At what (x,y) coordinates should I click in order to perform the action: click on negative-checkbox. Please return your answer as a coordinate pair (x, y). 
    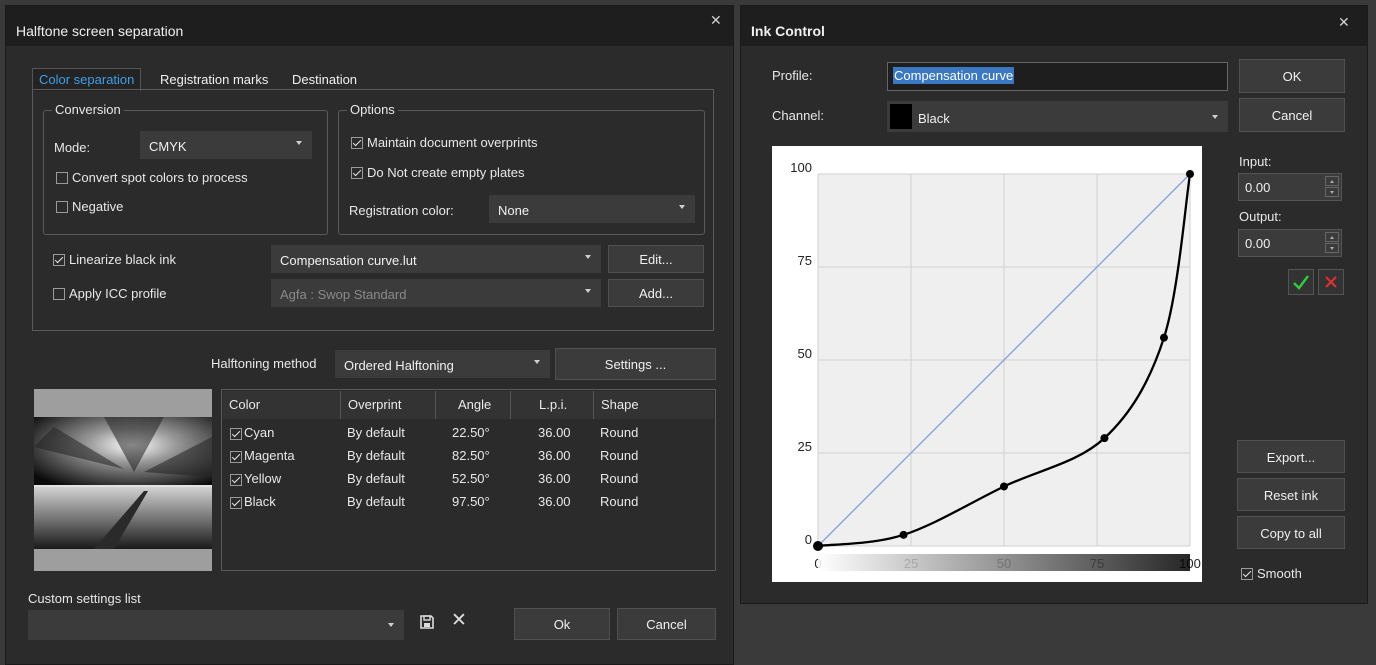
    Looking at the image, I should click on (62, 207).